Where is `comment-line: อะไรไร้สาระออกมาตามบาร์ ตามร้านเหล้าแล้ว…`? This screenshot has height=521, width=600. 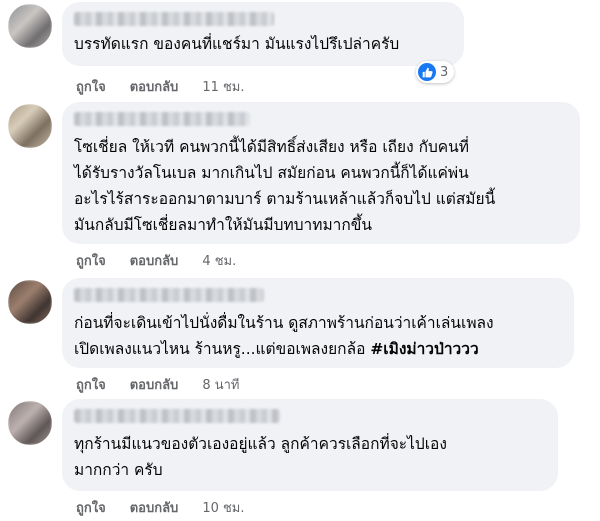 comment-line: อะไรไร้สาระออกมาตามบาร์ ตามร้านเหล้าแล้ว… is located at coordinates (285, 199).